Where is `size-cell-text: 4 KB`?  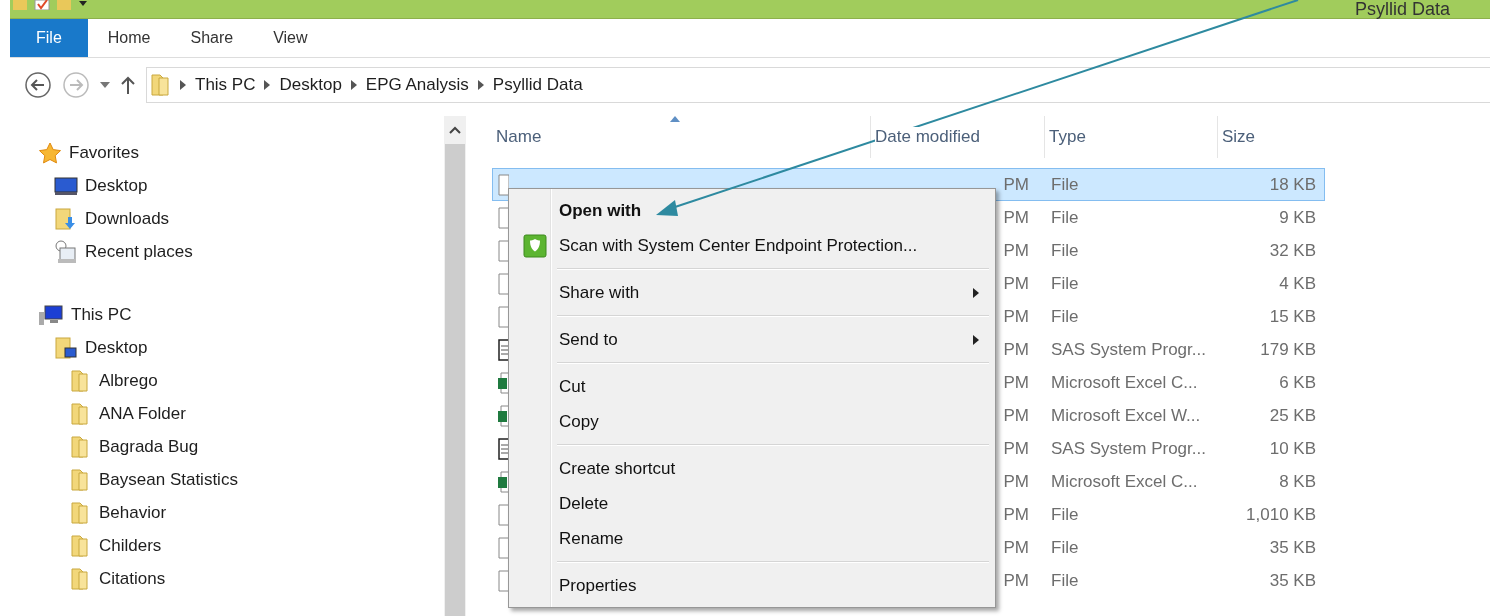 size-cell-text: 4 KB is located at coordinates (1297, 283).